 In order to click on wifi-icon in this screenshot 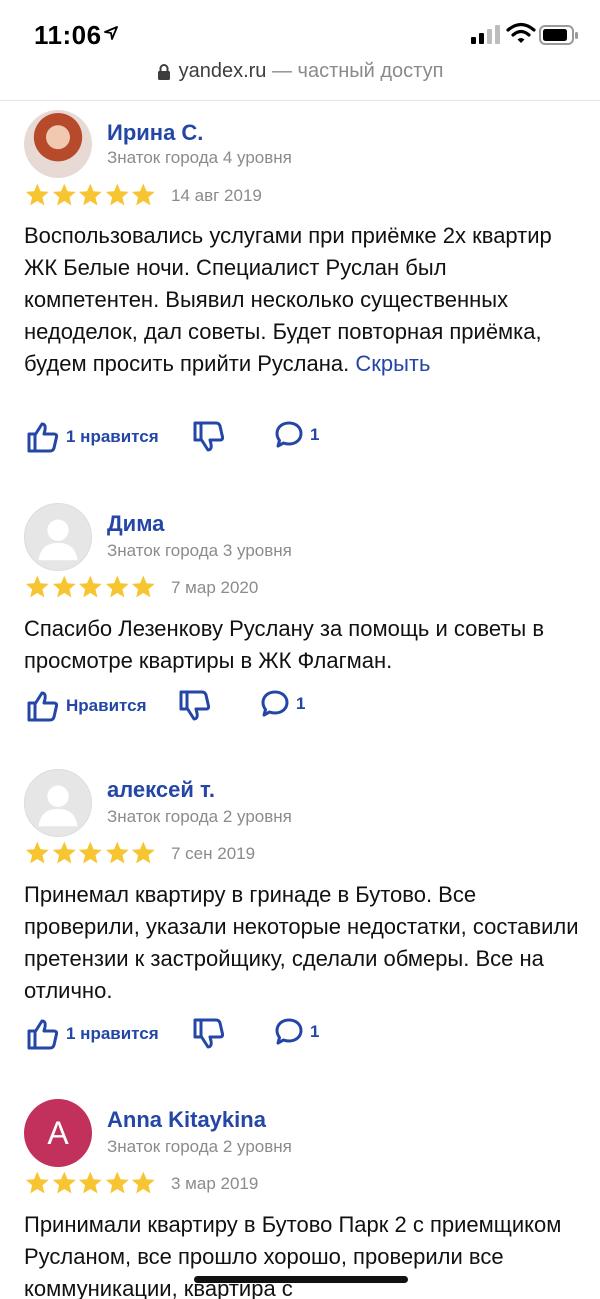, I will do `click(521, 32)`.